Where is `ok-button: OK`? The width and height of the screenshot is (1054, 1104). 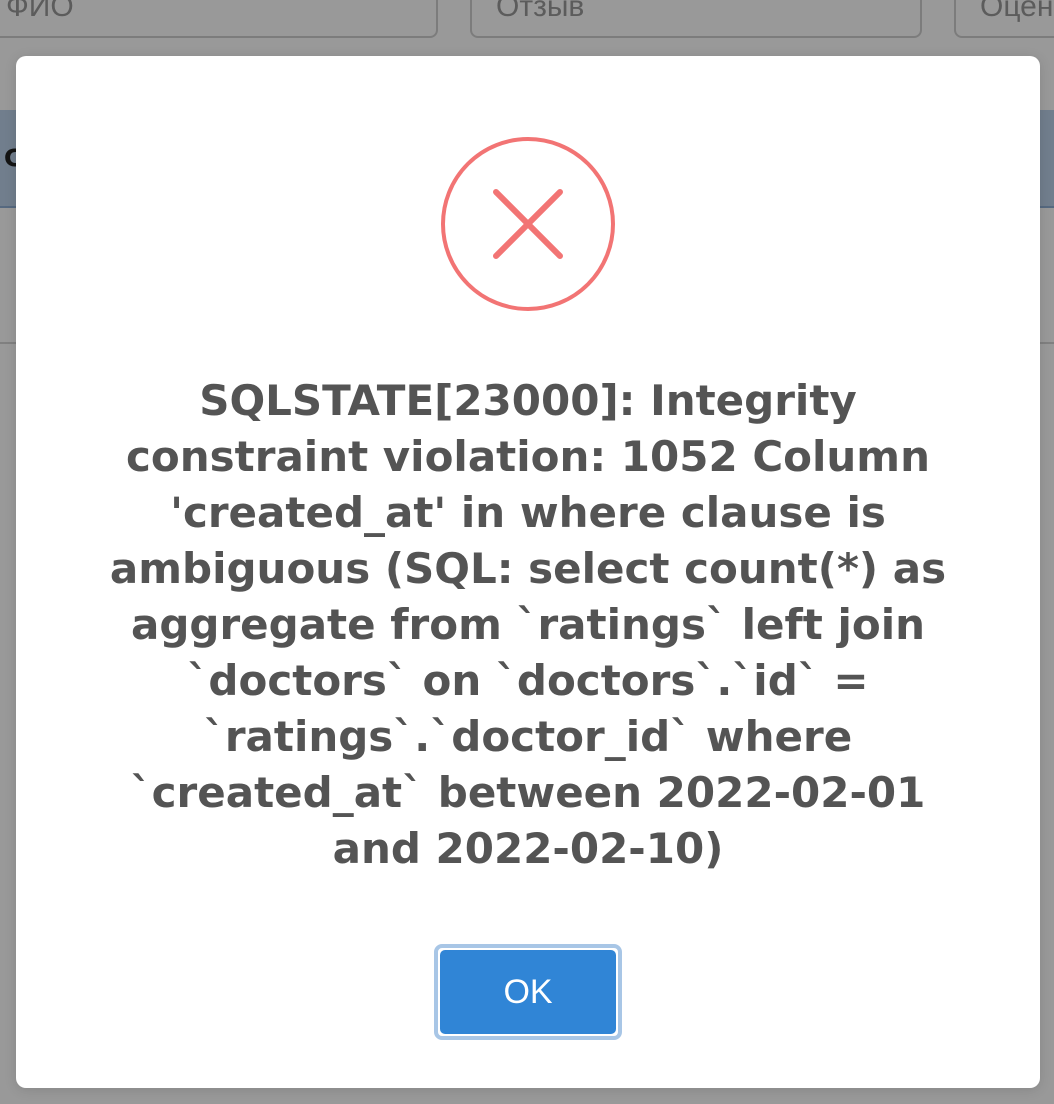
ok-button: OK is located at coordinates (528, 992).